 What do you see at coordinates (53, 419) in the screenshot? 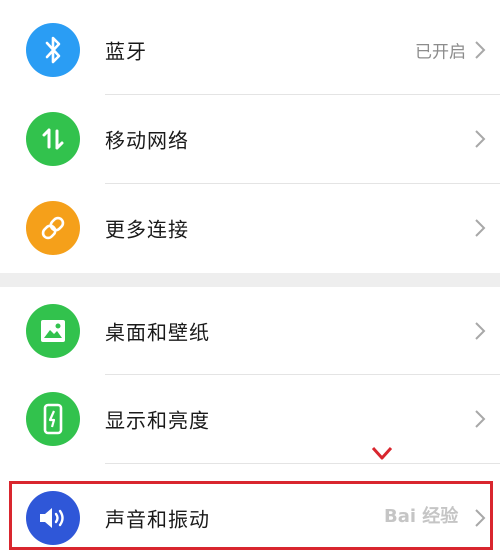
I see `phone-brightness-icon` at bounding box center [53, 419].